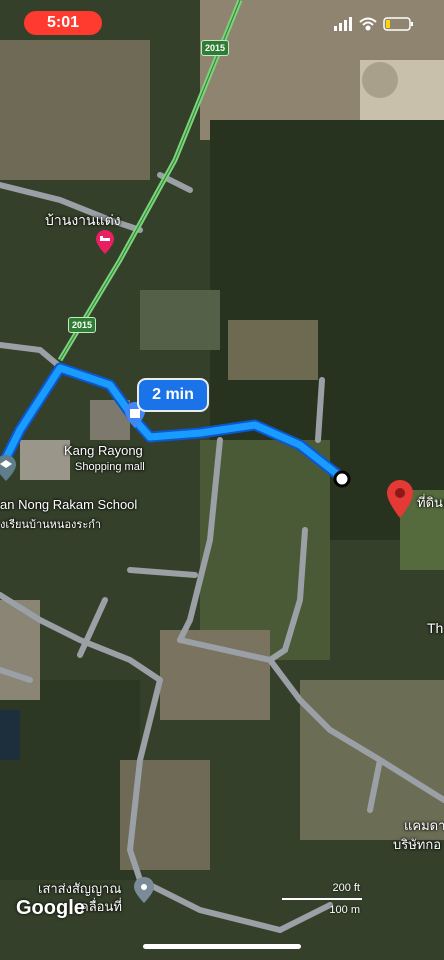  What do you see at coordinates (424, 825) in the screenshot?
I see `poi-label-right-2: แคมดา` at bounding box center [424, 825].